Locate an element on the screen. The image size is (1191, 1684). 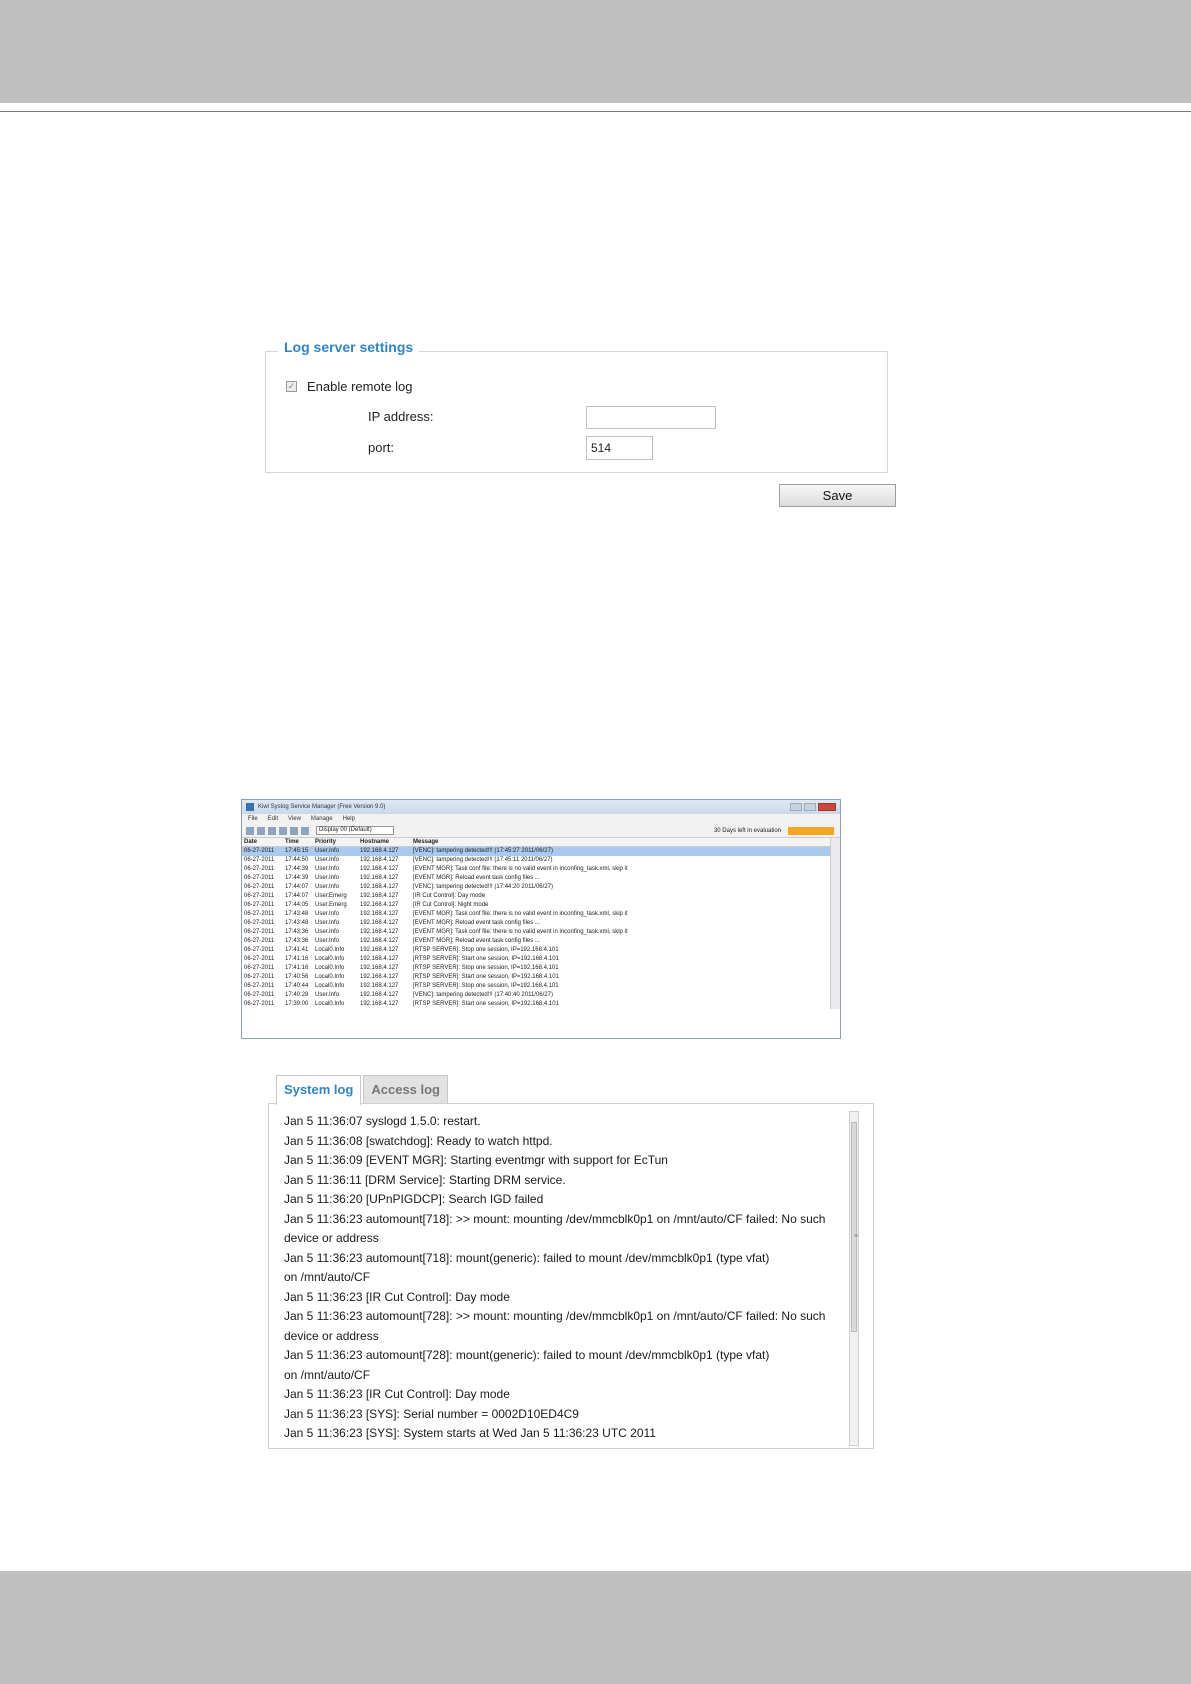
menu-item-view: View is located at coordinates (294, 819).